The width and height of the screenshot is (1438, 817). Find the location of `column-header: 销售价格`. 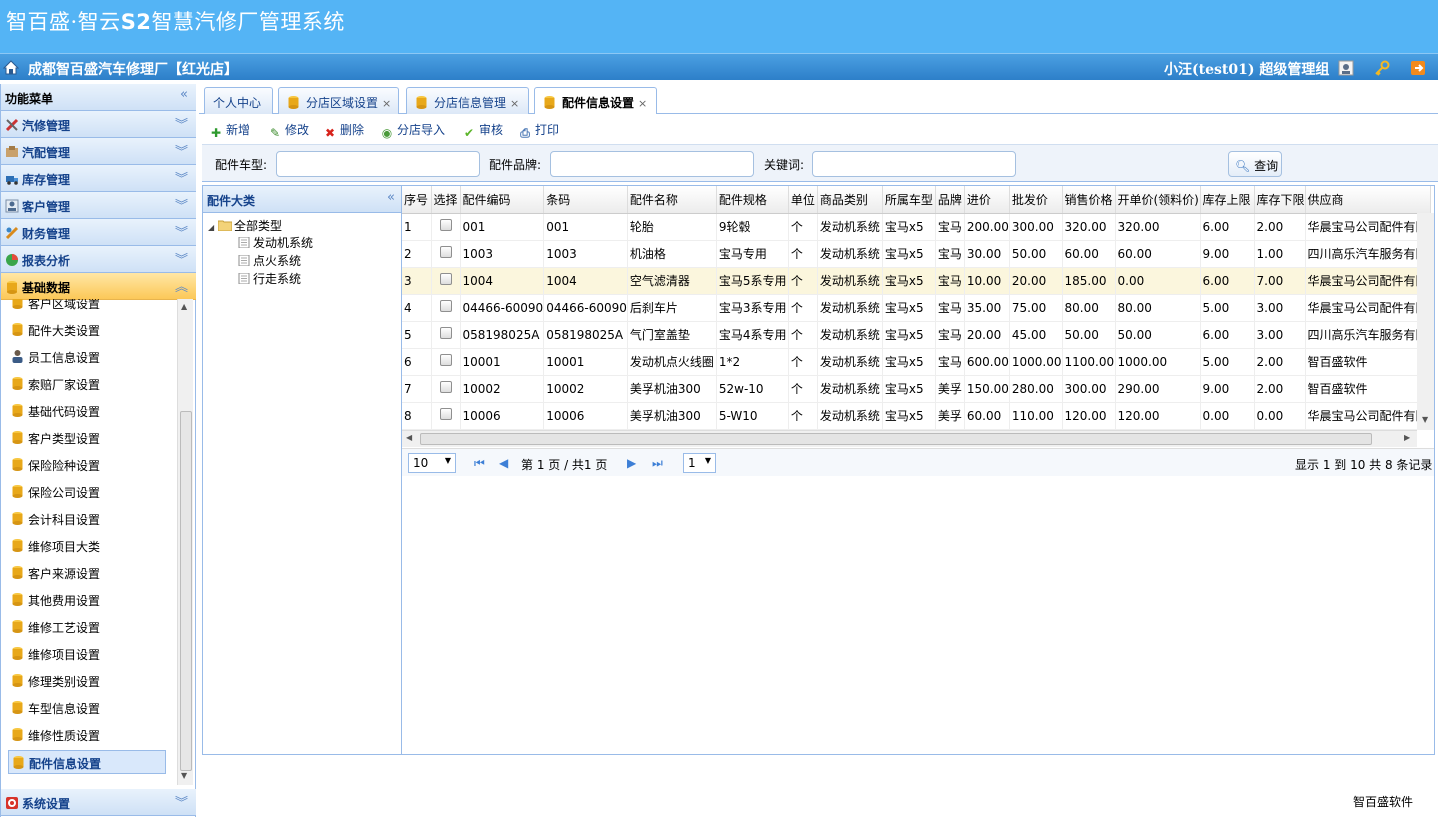

column-header: 销售价格 is located at coordinates (1089, 200).